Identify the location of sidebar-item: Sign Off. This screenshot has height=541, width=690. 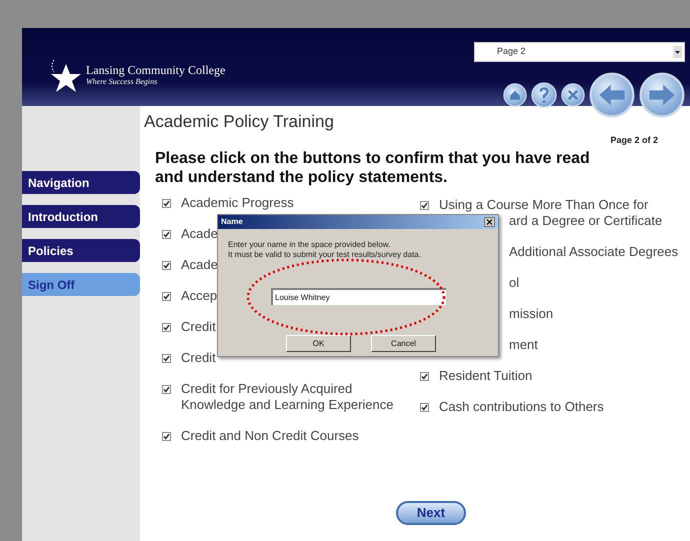
(81, 284).